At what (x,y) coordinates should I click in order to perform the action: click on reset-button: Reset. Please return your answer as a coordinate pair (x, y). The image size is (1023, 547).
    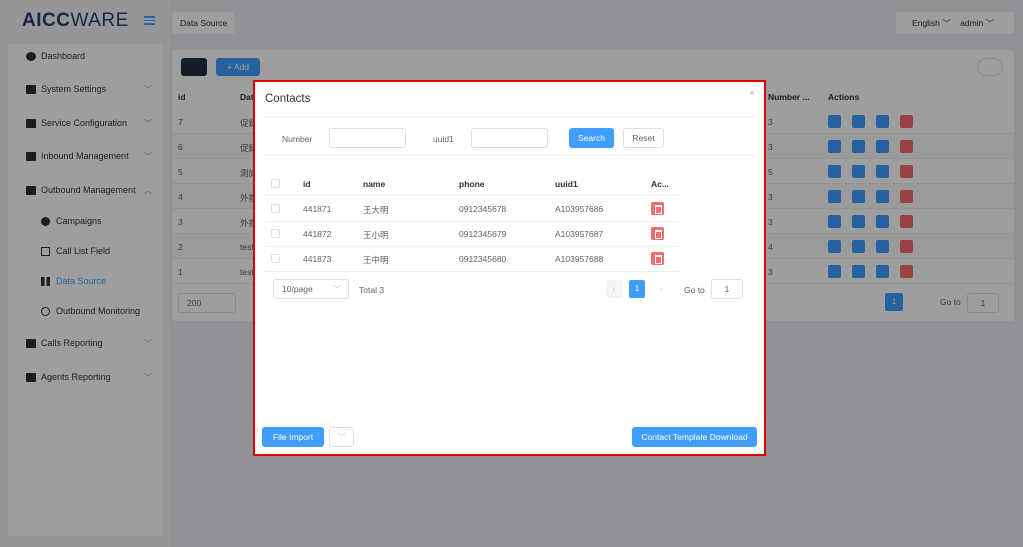
    Looking at the image, I should click on (643, 138).